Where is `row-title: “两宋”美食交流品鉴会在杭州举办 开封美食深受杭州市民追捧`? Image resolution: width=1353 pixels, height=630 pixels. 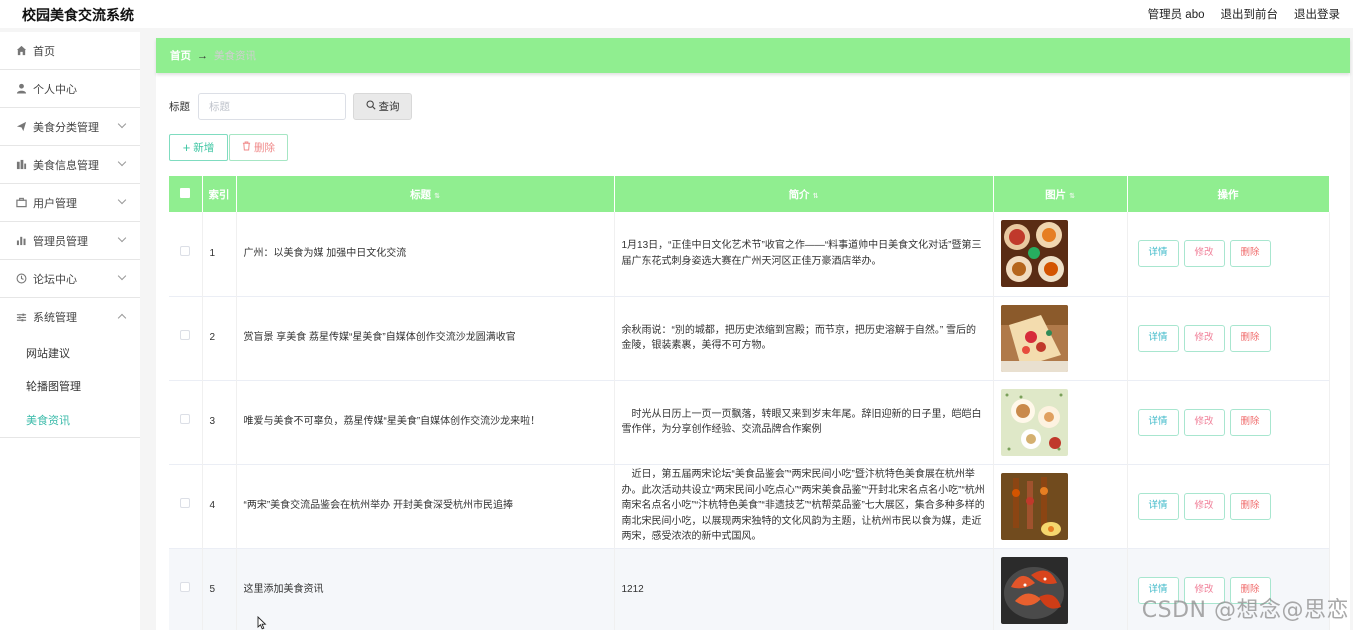 row-title: “两宋”美食交流品鉴会在杭州举办 开封美食深受杭州市民追捧 is located at coordinates (425, 506).